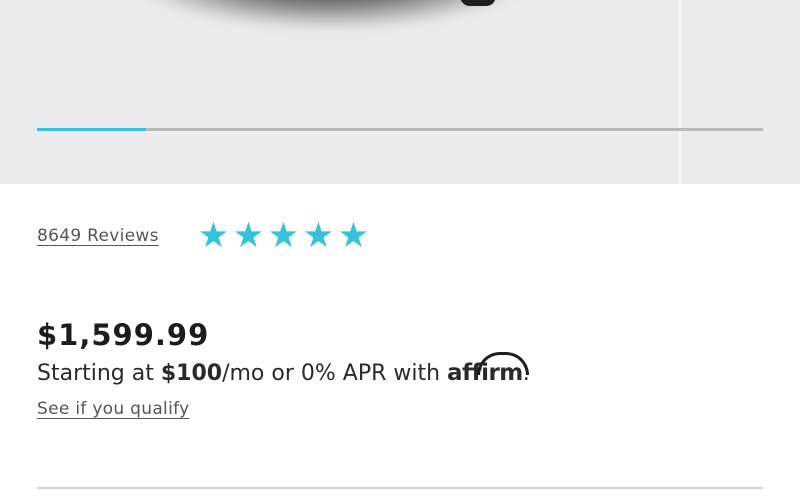  Describe the element at coordinates (739, 92) in the screenshot. I see `next-gallery-slide` at that location.